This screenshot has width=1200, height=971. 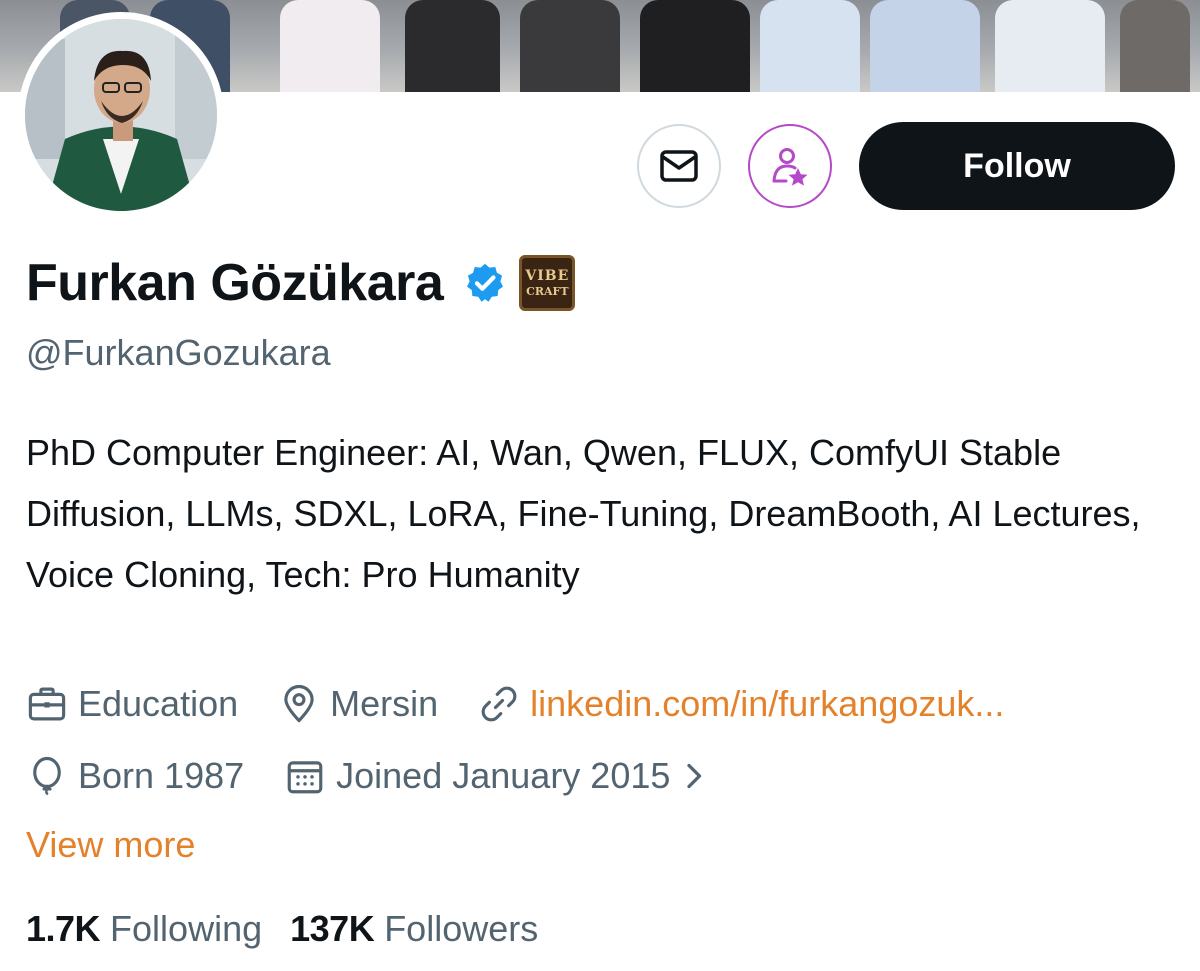 I want to click on category-item: Education, so click(x=132, y=704).